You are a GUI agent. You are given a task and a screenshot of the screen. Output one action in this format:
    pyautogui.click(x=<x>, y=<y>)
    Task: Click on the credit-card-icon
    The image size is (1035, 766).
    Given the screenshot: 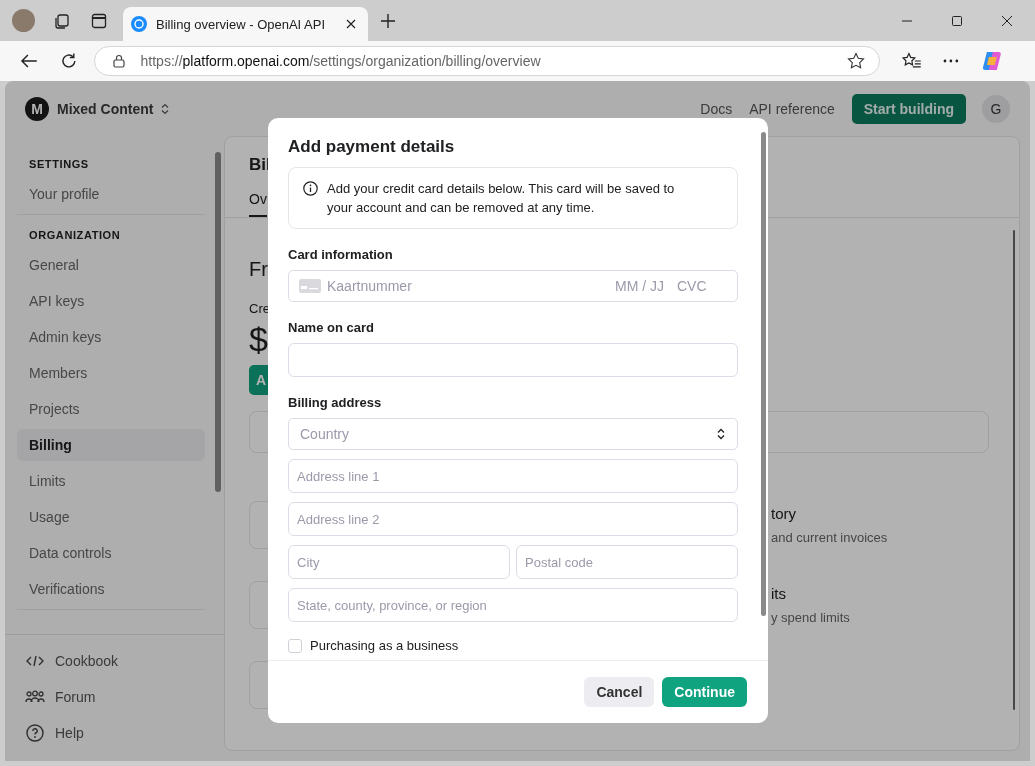 What is the action you would take?
    pyautogui.click(x=310, y=286)
    